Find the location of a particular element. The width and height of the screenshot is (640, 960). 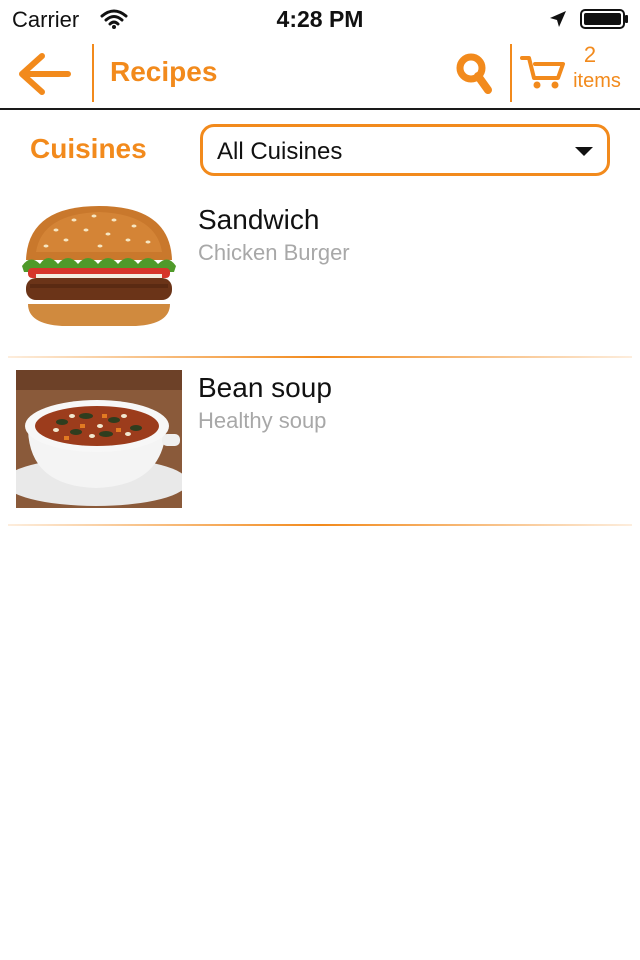

cart-button is located at coordinates (543, 72).